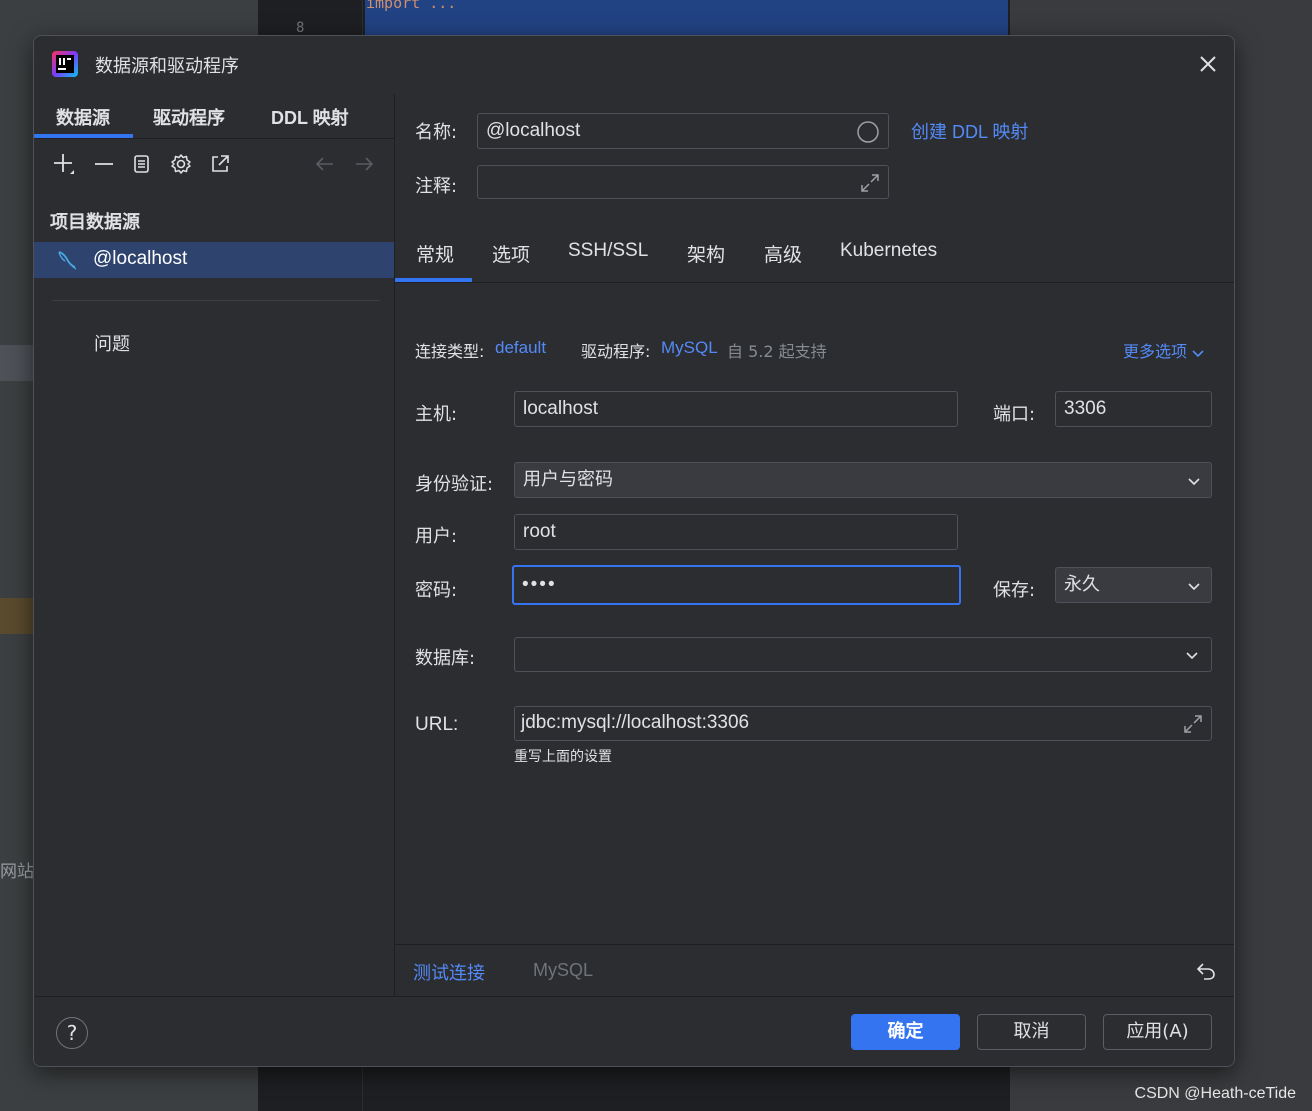 This screenshot has width=1312, height=1111. What do you see at coordinates (445, 658) in the screenshot?
I see `database-label: 数据库:` at bounding box center [445, 658].